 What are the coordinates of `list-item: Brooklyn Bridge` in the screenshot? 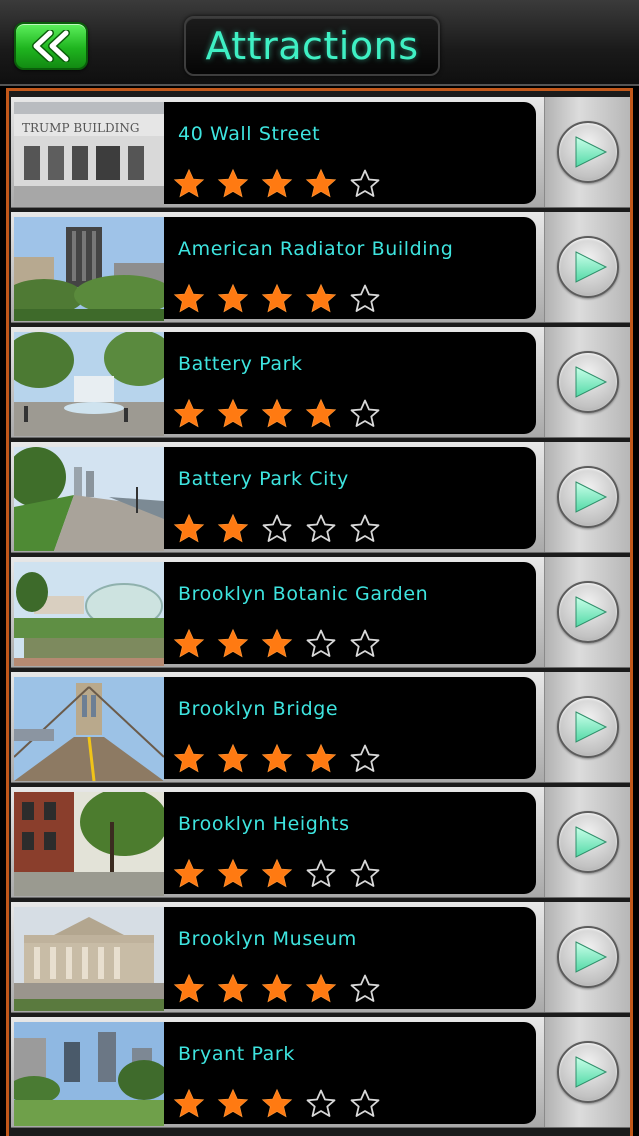 It's located at (320, 727).